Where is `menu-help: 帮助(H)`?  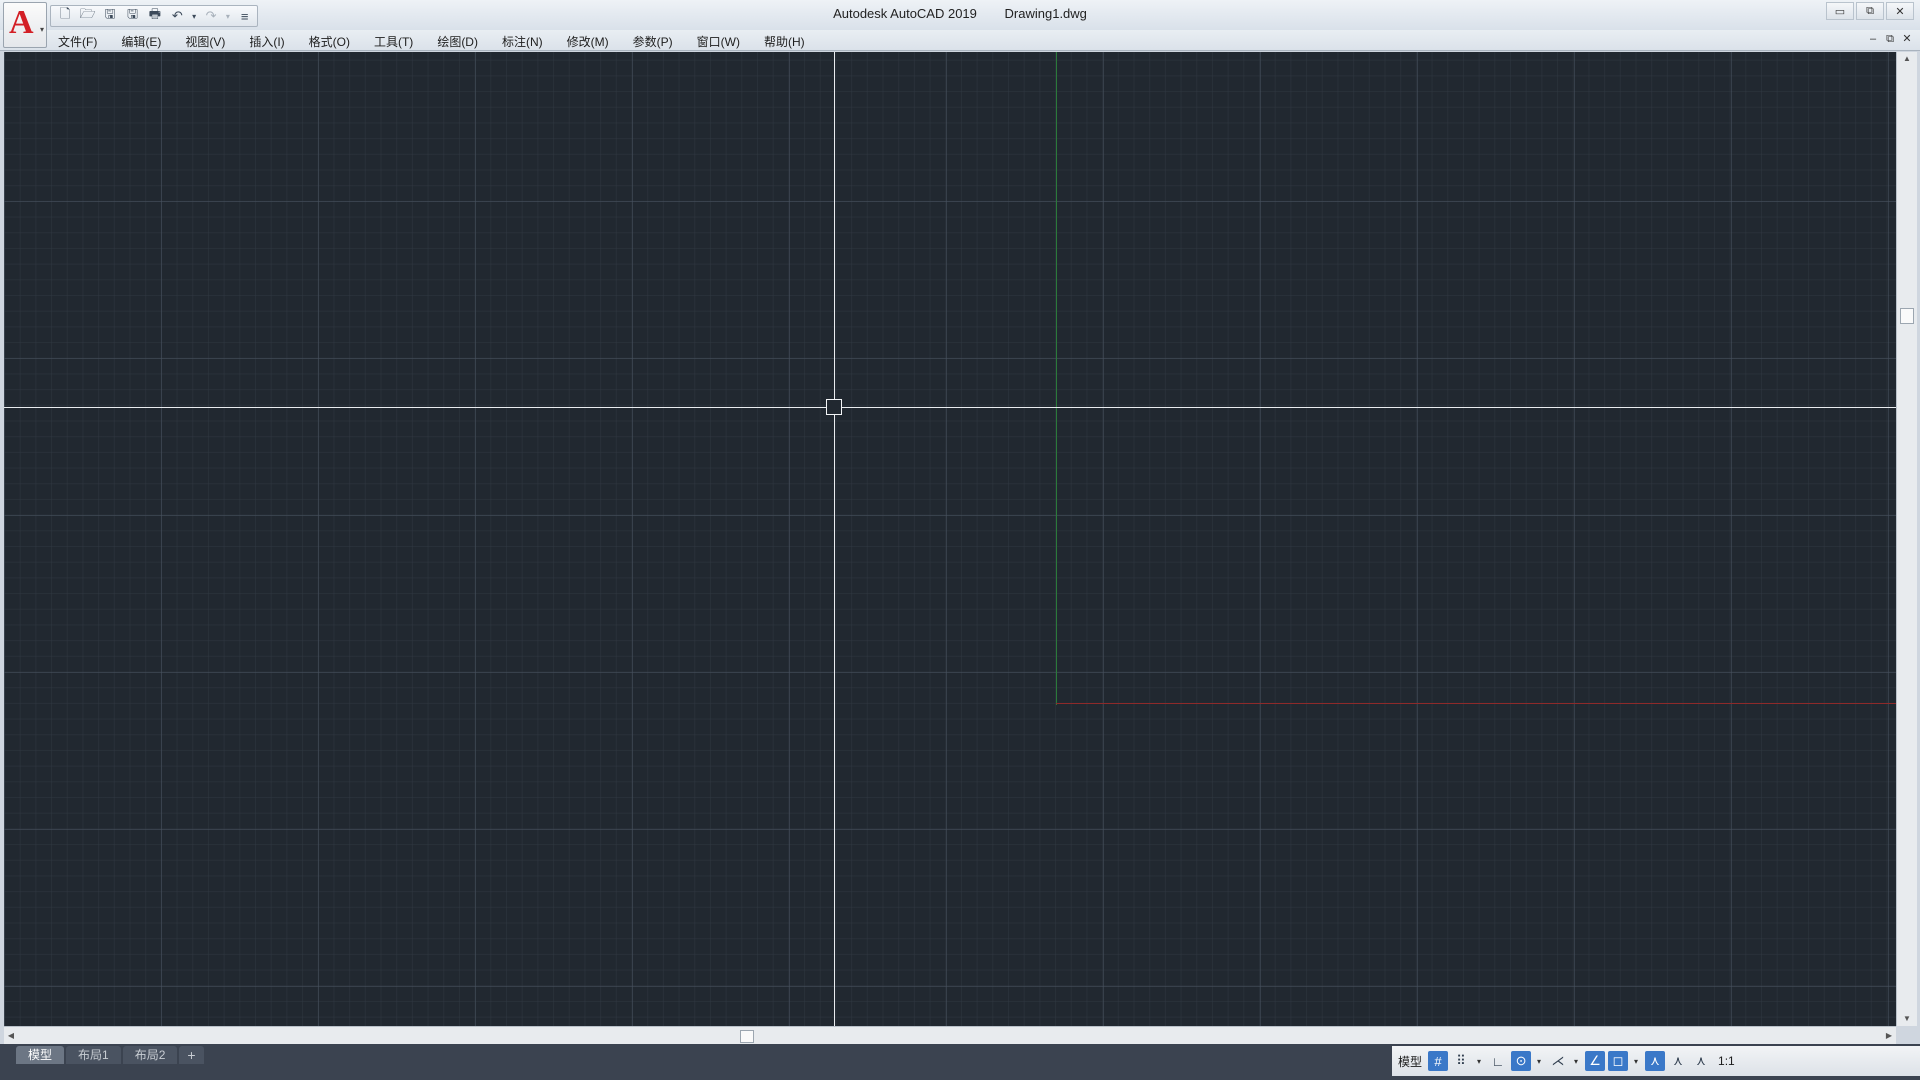 menu-help: 帮助(H) is located at coordinates (784, 41).